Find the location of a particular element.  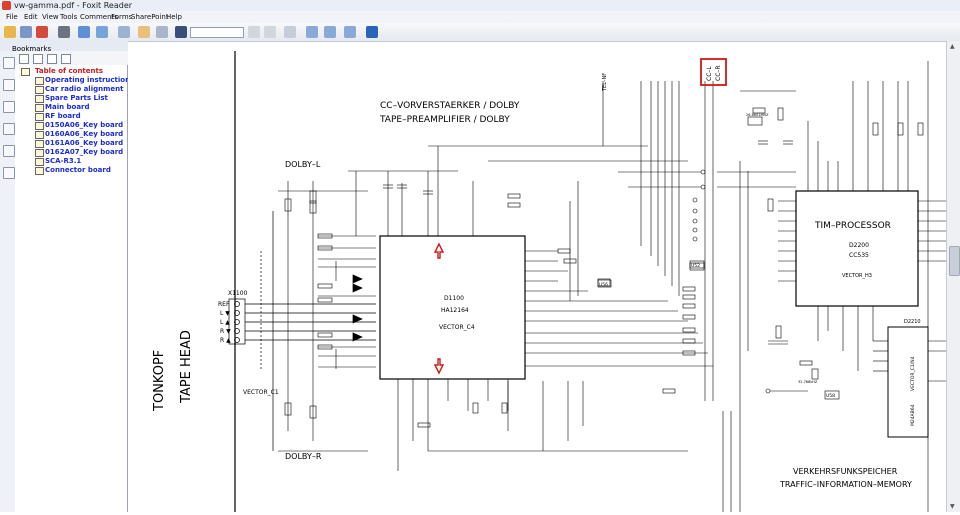

tim-name: TIM–PROCESSOR is located at coordinates (852, 226).